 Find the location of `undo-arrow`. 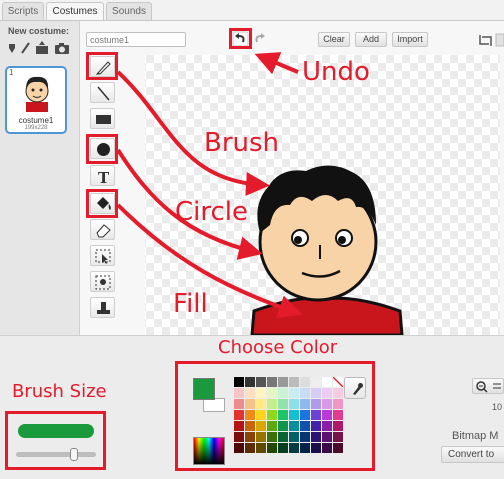

undo-arrow is located at coordinates (276, 63).